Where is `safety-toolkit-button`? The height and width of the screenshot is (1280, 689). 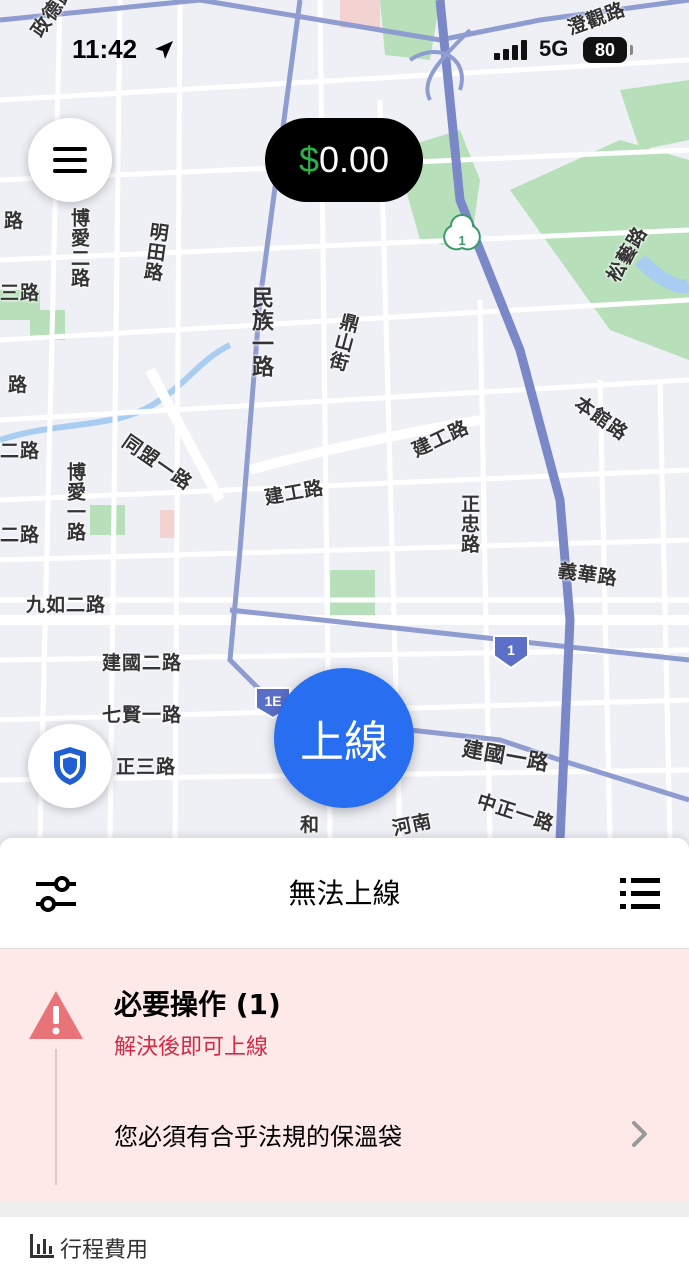
safety-toolkit-button is located at coordinates (70, 766).